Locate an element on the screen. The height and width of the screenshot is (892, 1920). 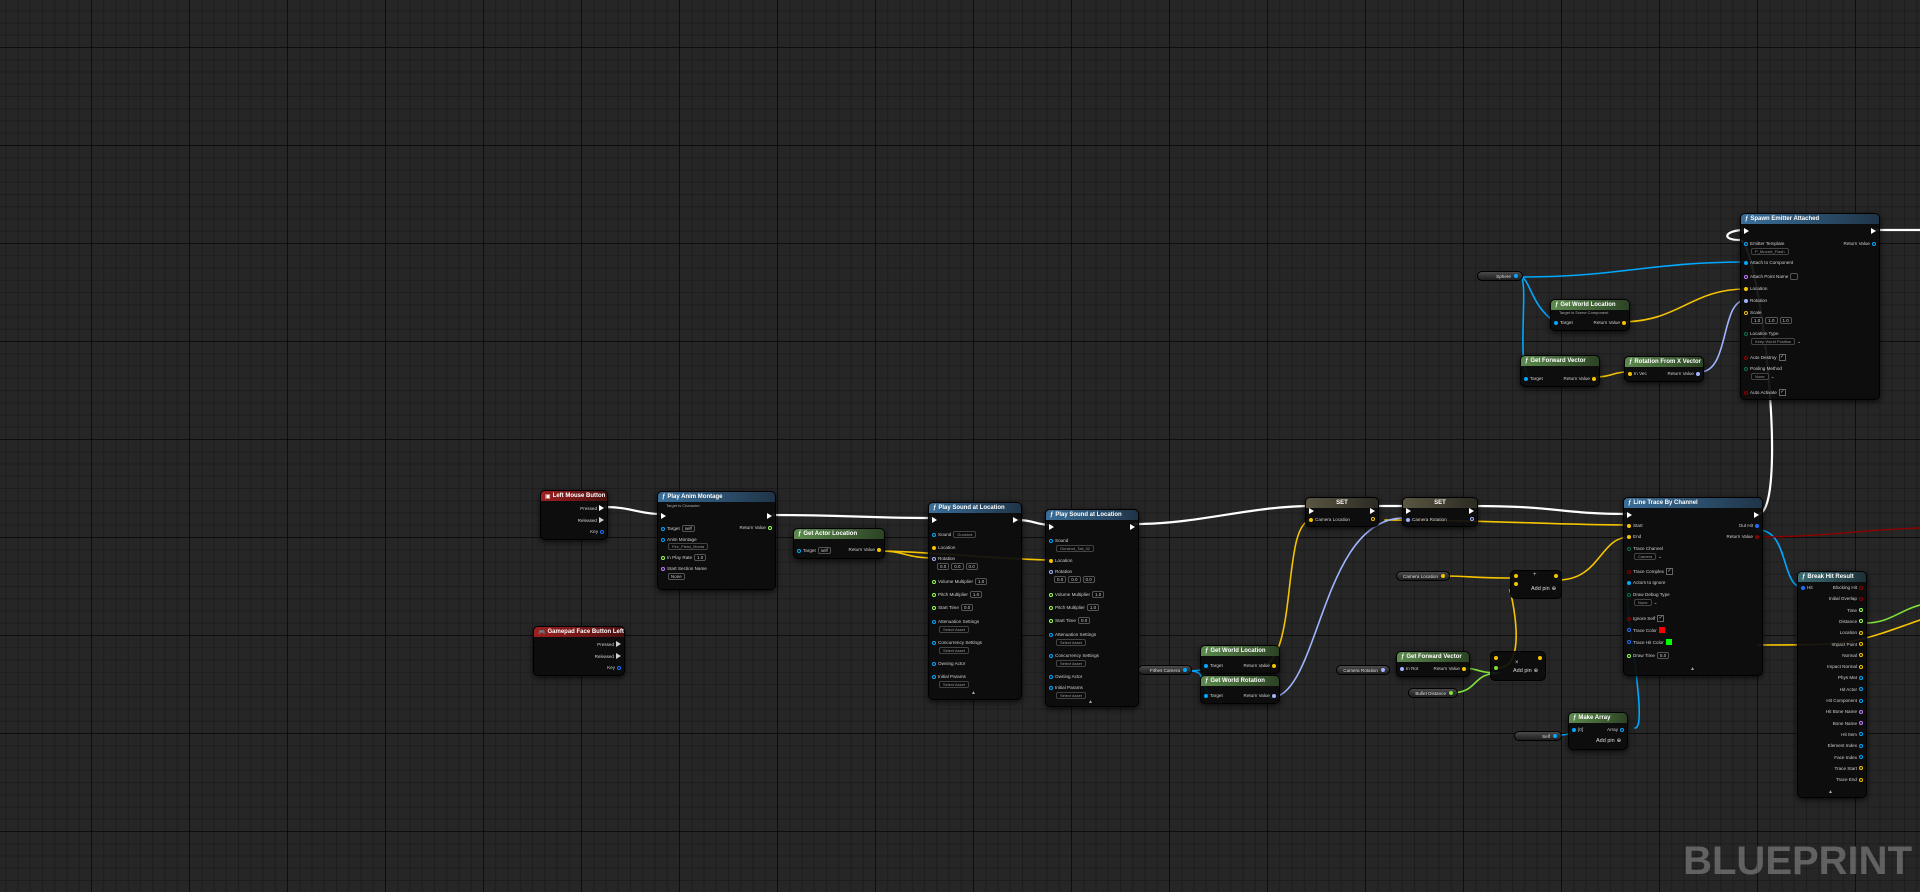
checkbox-checked-icon: ✓ is located at coordinates (1669, 571).